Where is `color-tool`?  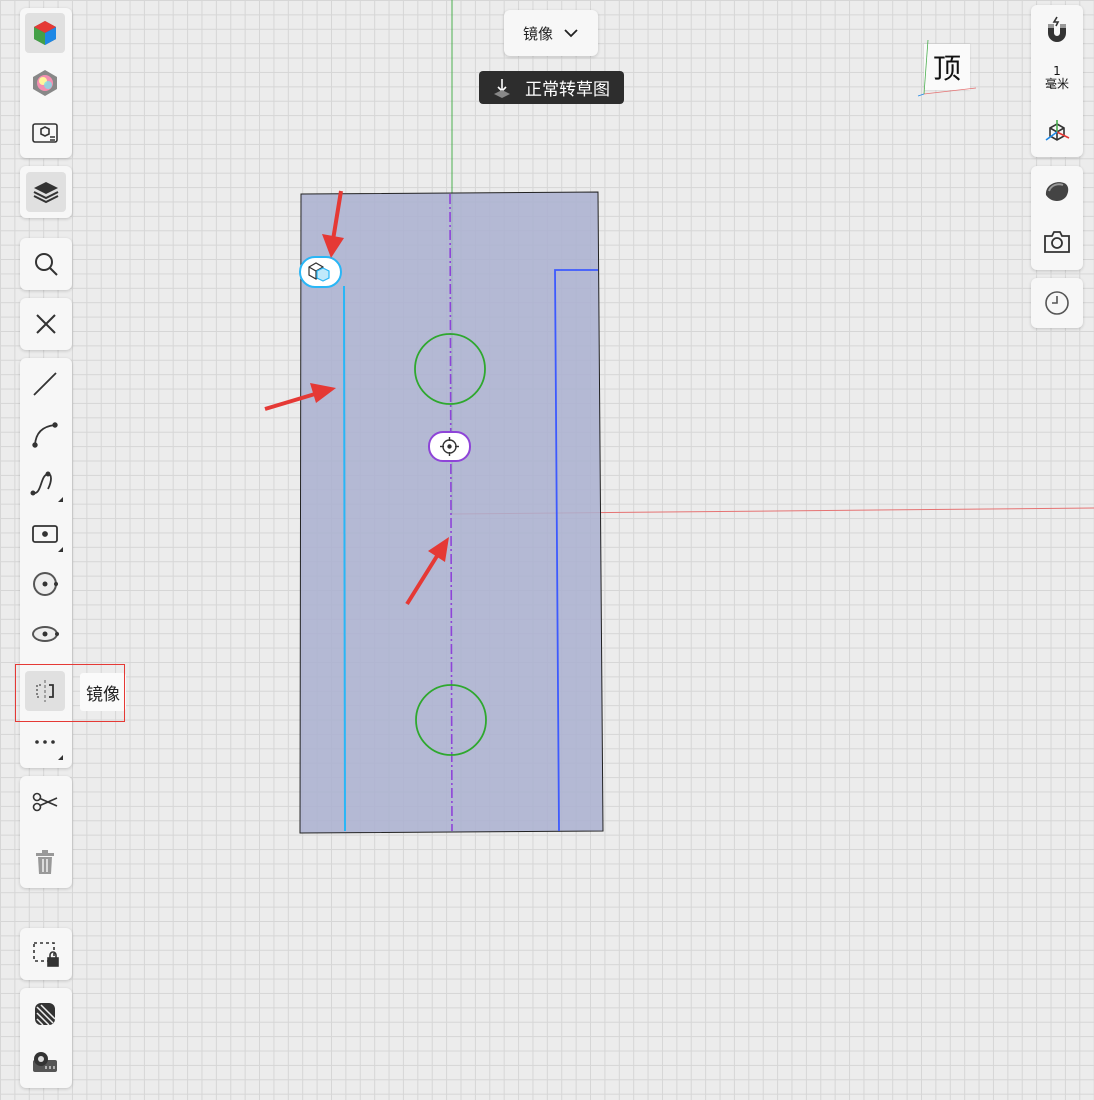
color-tool is located at coordinates (45, 83).